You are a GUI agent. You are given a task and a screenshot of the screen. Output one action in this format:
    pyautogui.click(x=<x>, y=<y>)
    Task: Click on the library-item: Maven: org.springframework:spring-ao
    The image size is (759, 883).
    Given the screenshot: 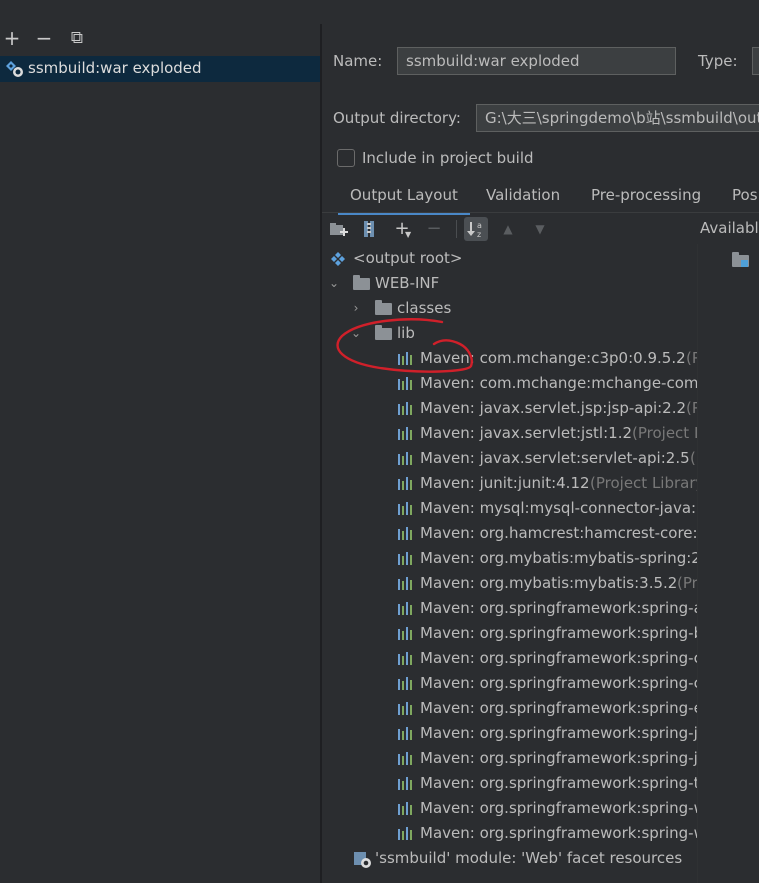 What is the action you would take?
    pyautogui.click(x=546, y=608)
    